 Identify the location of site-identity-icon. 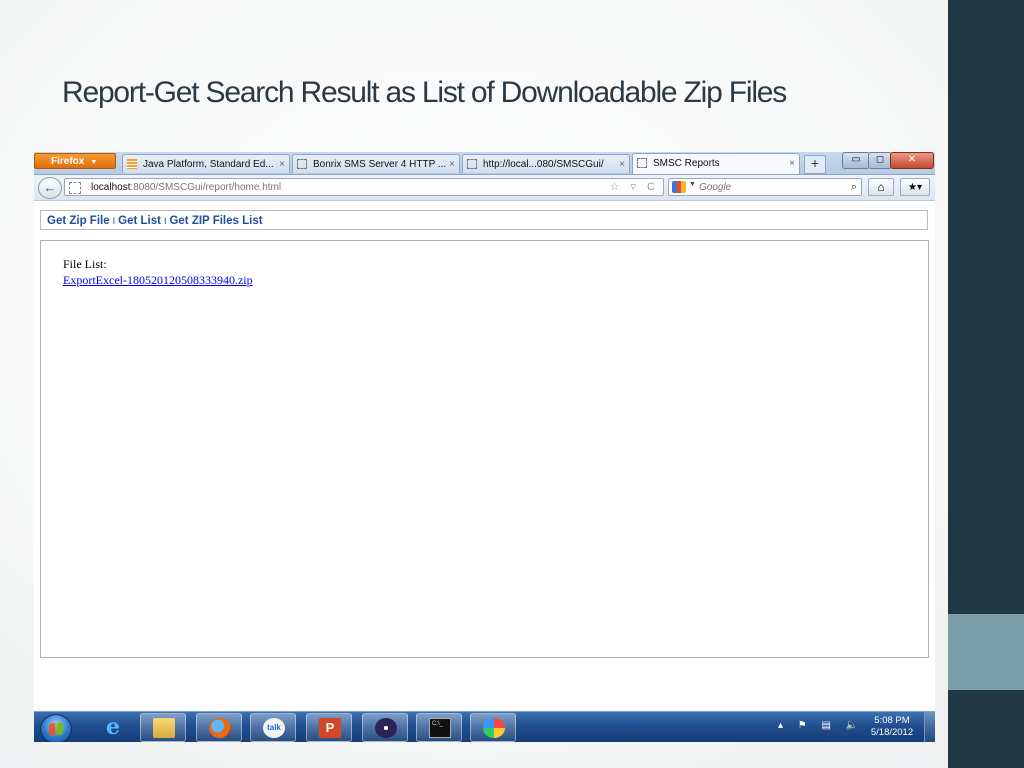
(75, 188).